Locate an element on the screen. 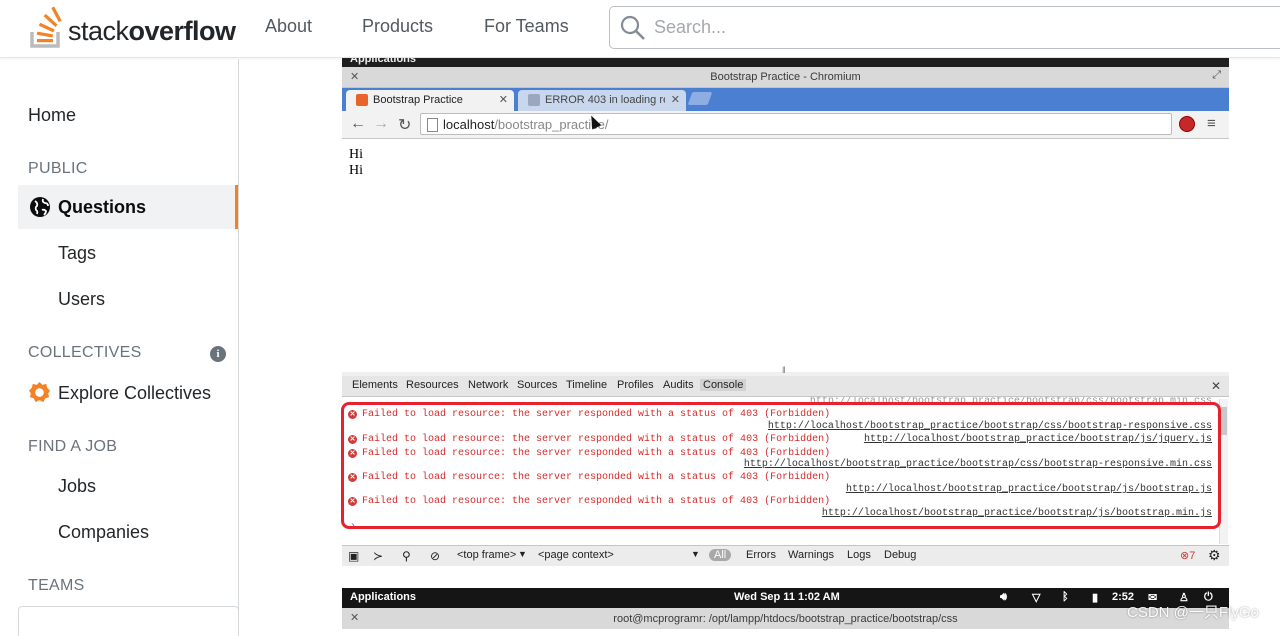 This screenshot has width=1280, height=636. forward-icon: → is located at coordinates (381, 124).